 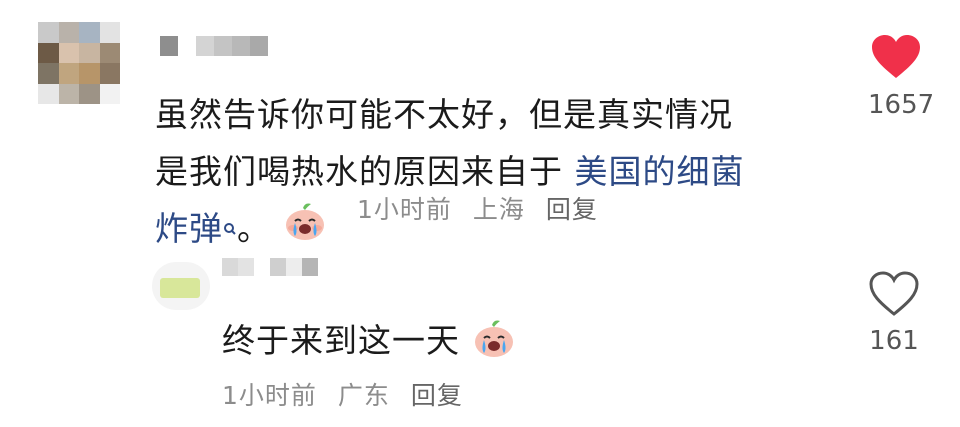 I want to click on reply-location: 广东, so click(x=363, y=395).